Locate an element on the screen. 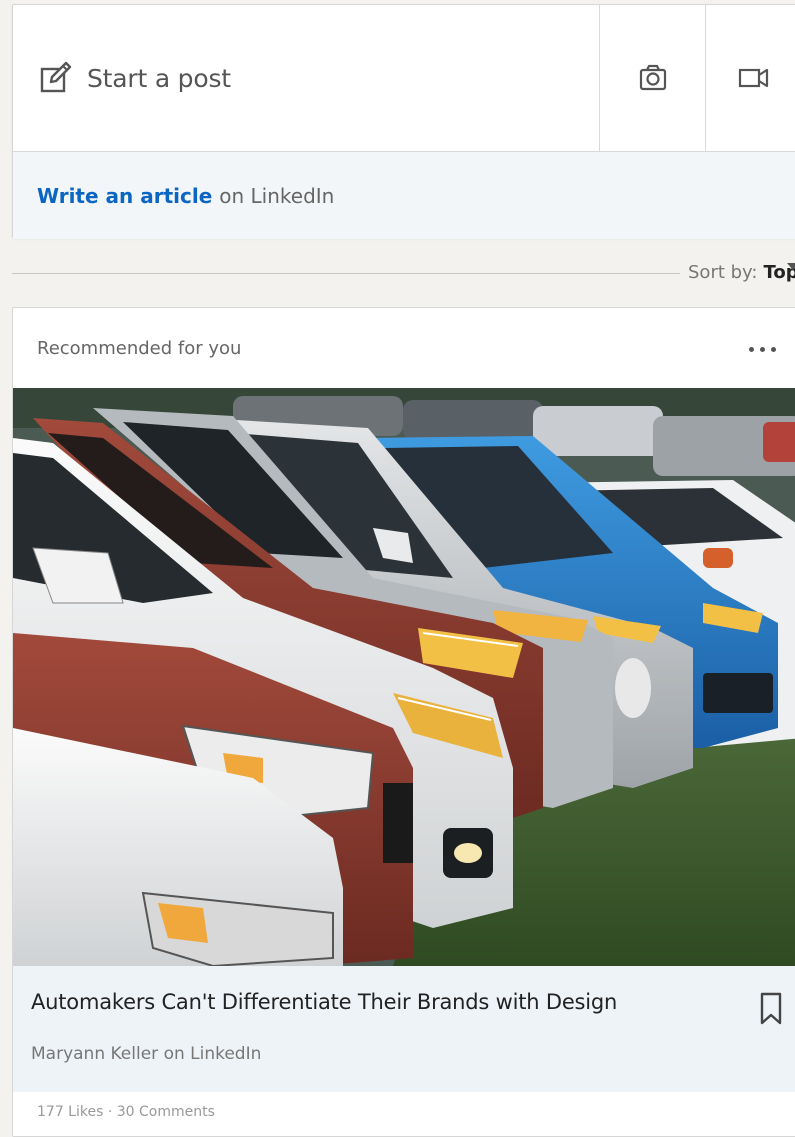 This screenshot has height=1137, width=795. video-button is located at coordinates (750, 78).